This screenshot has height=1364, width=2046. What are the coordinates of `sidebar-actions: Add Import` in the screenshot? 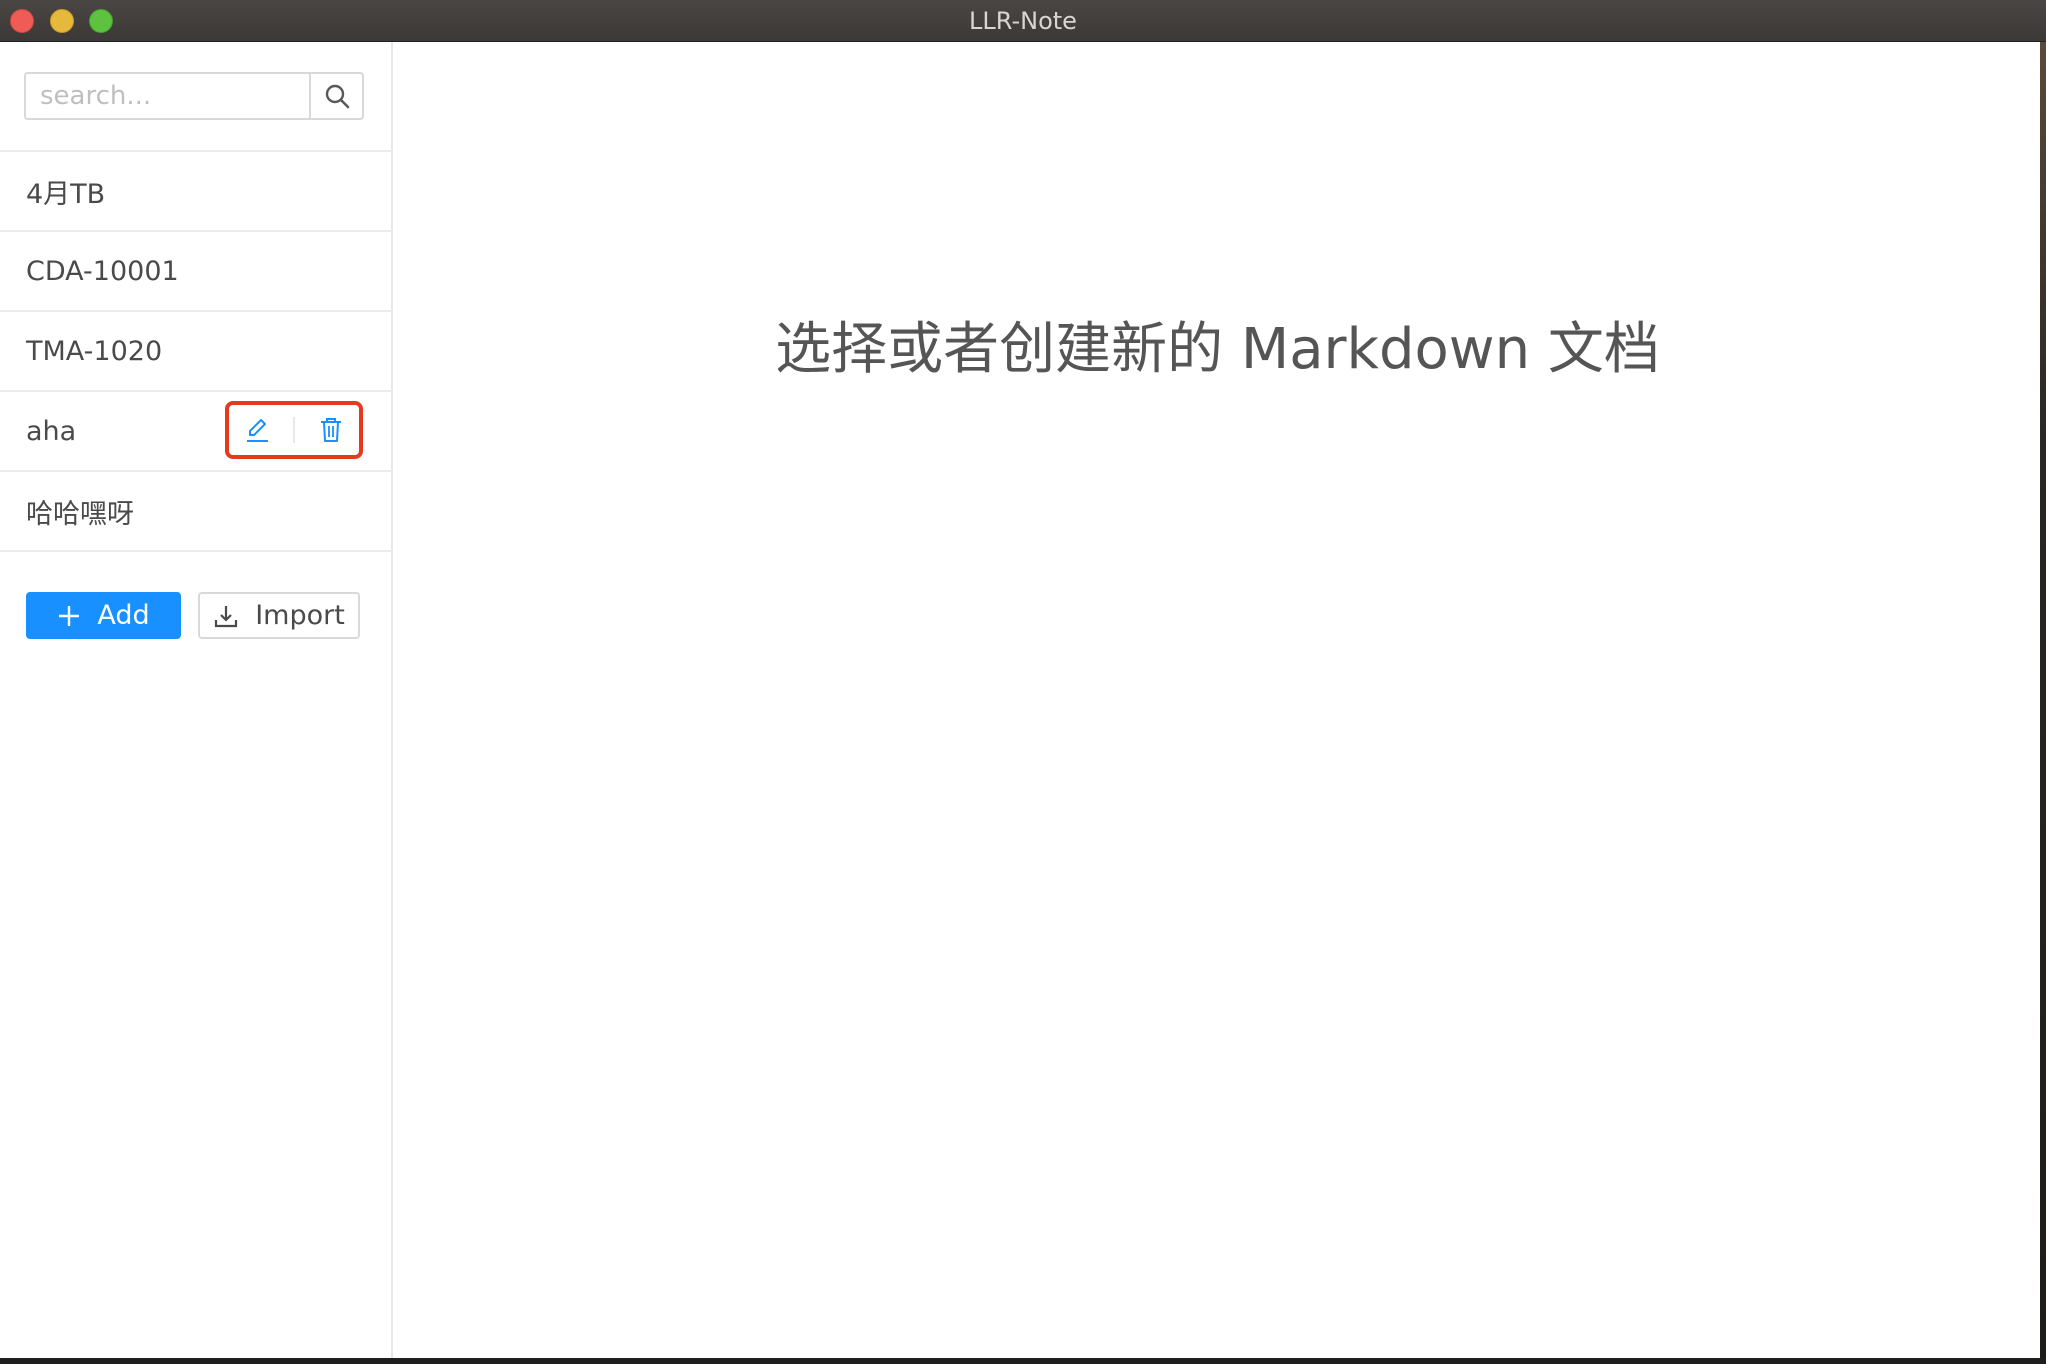 It's located at (193, 615).